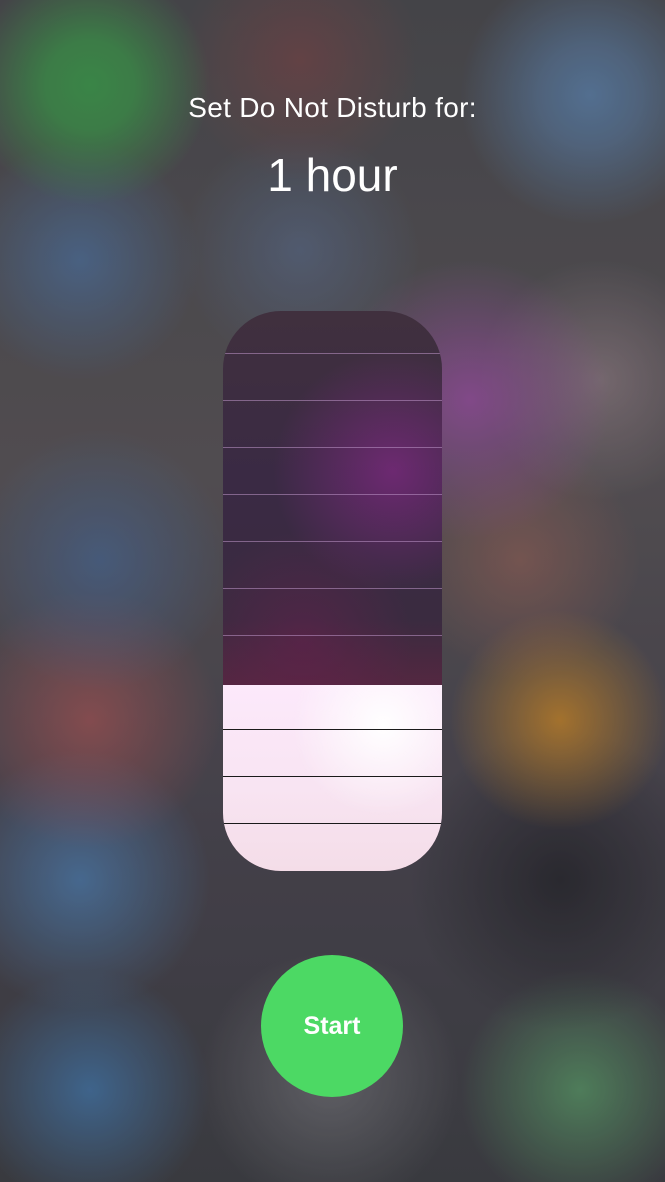 This screenshot has width=665, height=1182. Describe the element at coordinates (332, 175) in the screenshot. I see `dnd-duration-value: 1 hour` at that location.